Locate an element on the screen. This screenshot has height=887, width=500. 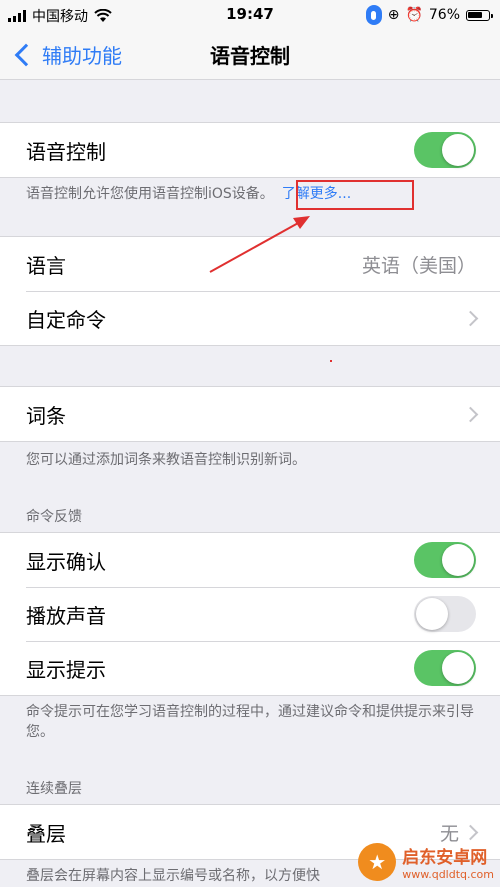
watermark-logo: ★ is located at coordinates (377, 862).